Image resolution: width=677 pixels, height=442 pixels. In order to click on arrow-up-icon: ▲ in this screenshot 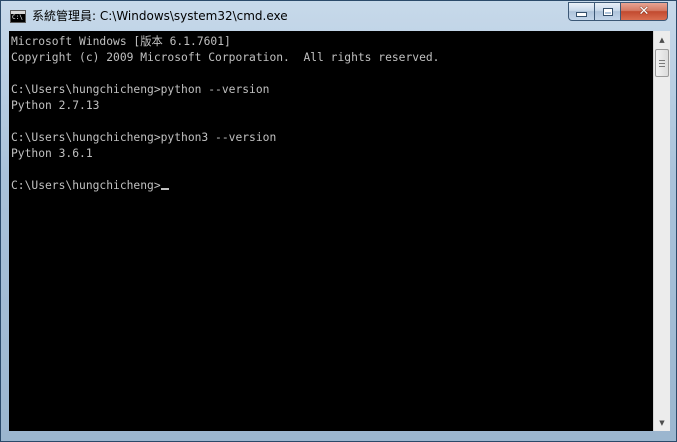, I will do `click(662, 39)`.